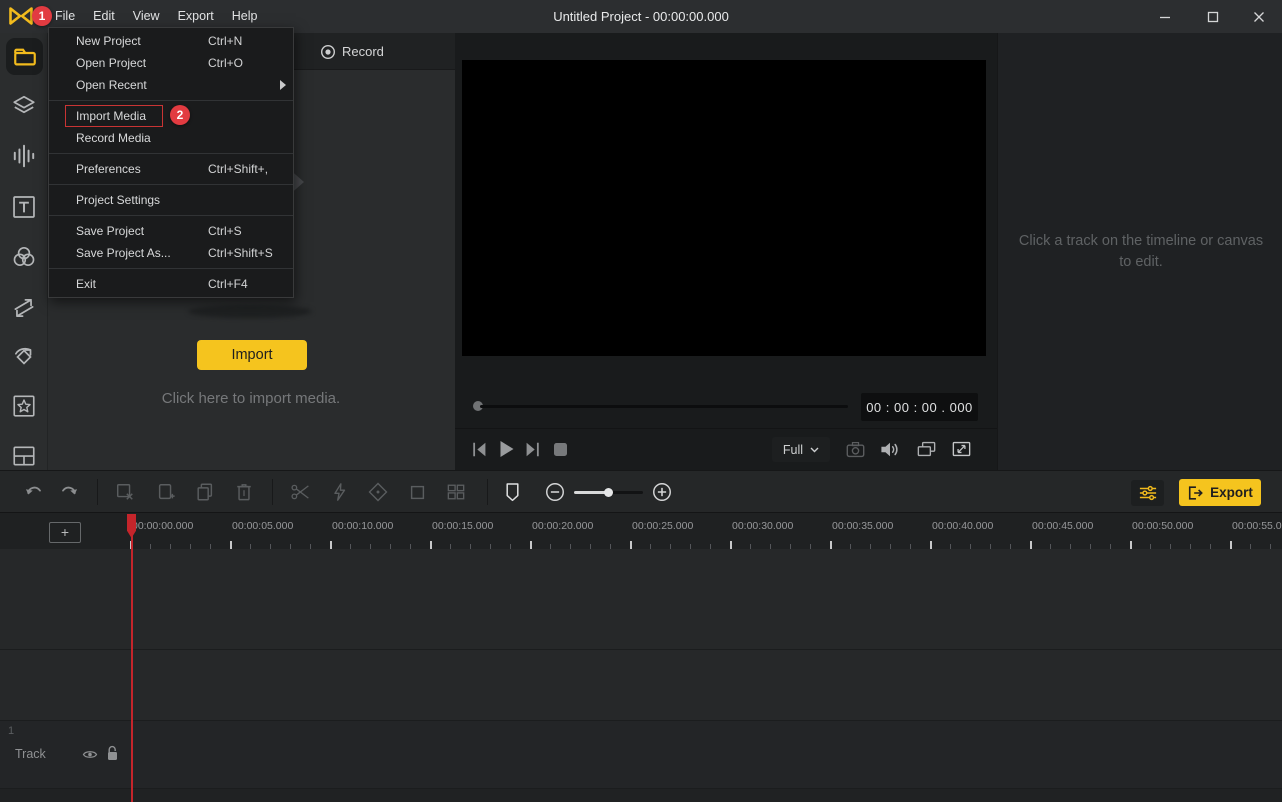 This screenshot has height=802, width=1282. Describe the element at coordinates (463, 526) in the screenshot. I see `ruler-label: 00:00:15.000` at that location.